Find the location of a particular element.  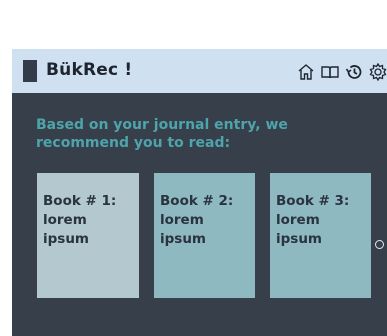

book-label: Book # 3: is located at coordinates (313, 201).